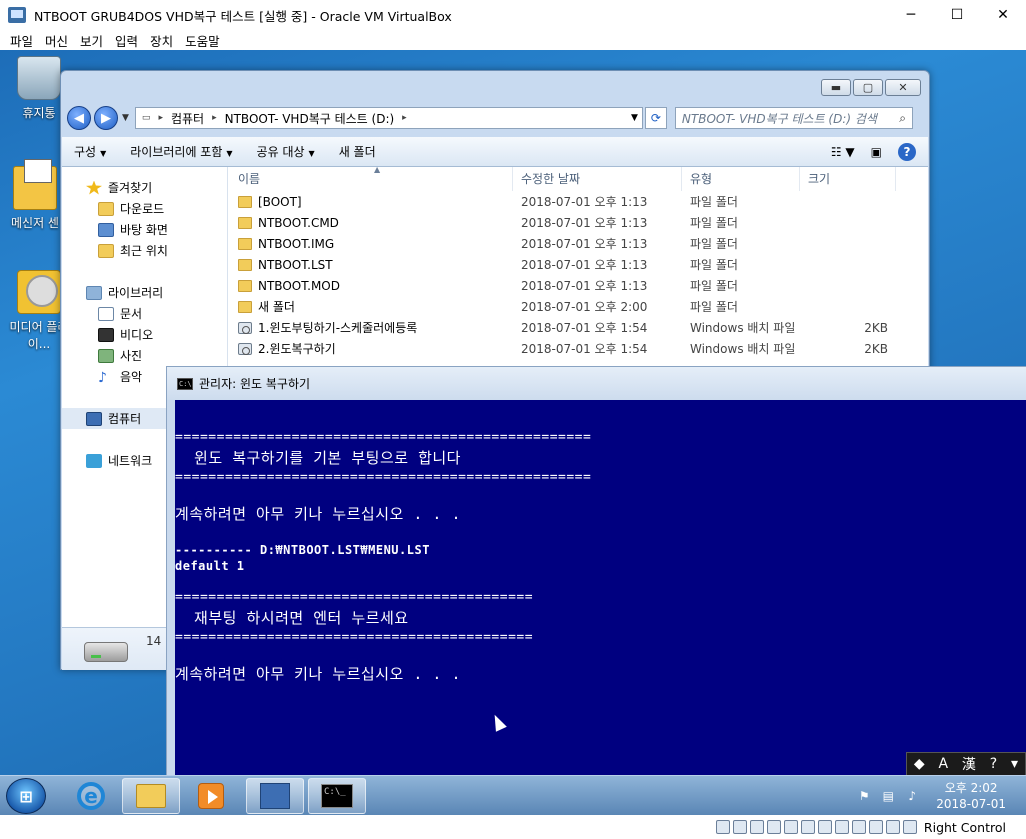 The image size is (1026, 839). What do you see at coordinates (634, 118) in the screenshot?
I see `address-dropdown-icon: ▼` at bounding box center [634, 118].